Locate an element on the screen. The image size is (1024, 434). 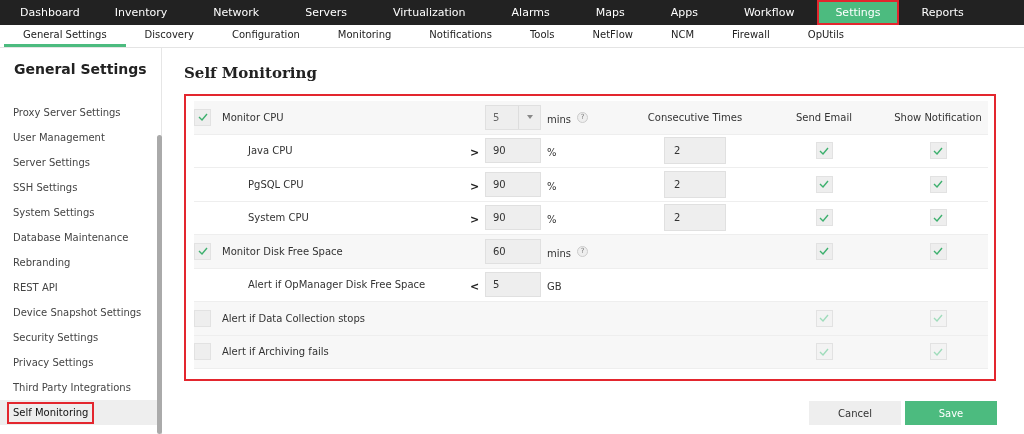
sub-nav-tab: OpUtils is located at coordinates (825, 36).